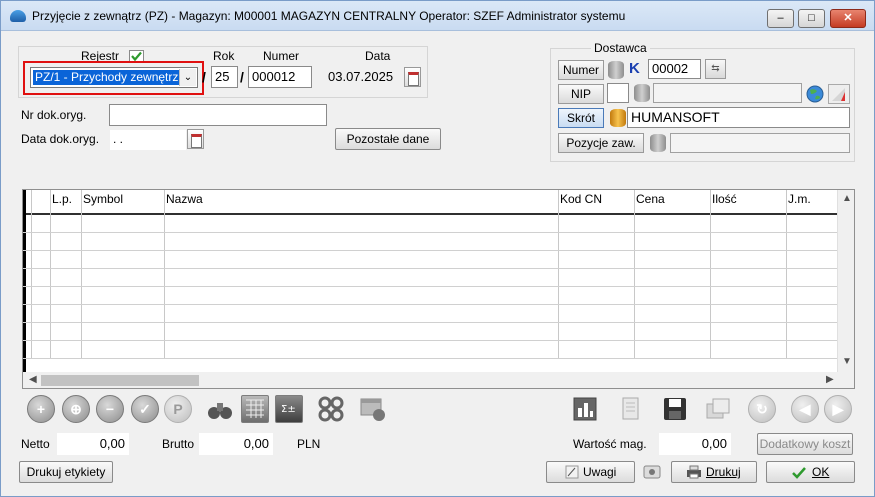 Image resolution: width=875 pixels, height=497 pixels. Describe the element at coordinates (224, 56) in the screenshot. I see `year-label: Rok` at that location.